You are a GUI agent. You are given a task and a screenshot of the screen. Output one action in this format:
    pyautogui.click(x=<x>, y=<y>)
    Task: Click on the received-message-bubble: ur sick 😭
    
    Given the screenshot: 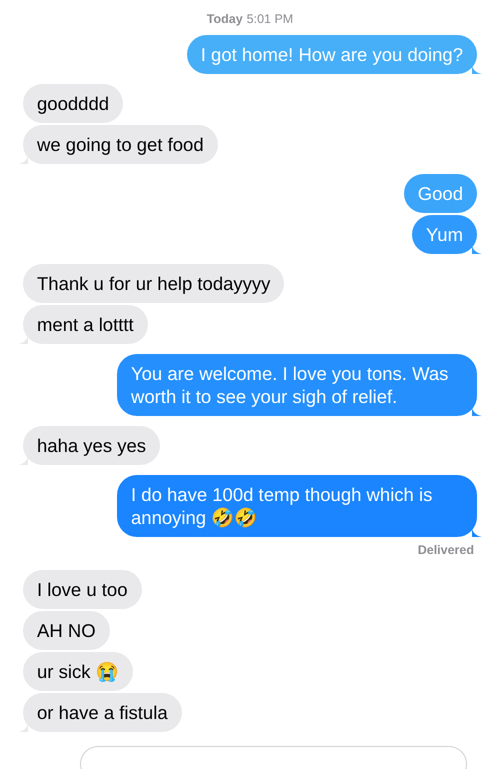 What is the action you would take?
    pyautogui.click(x=78, y=671)
    